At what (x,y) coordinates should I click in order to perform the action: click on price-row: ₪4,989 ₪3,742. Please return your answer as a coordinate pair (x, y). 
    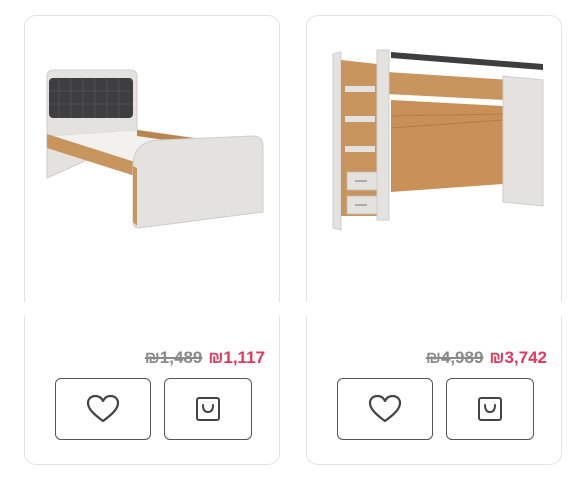
    Looking at the image, I should click on (486, 358).